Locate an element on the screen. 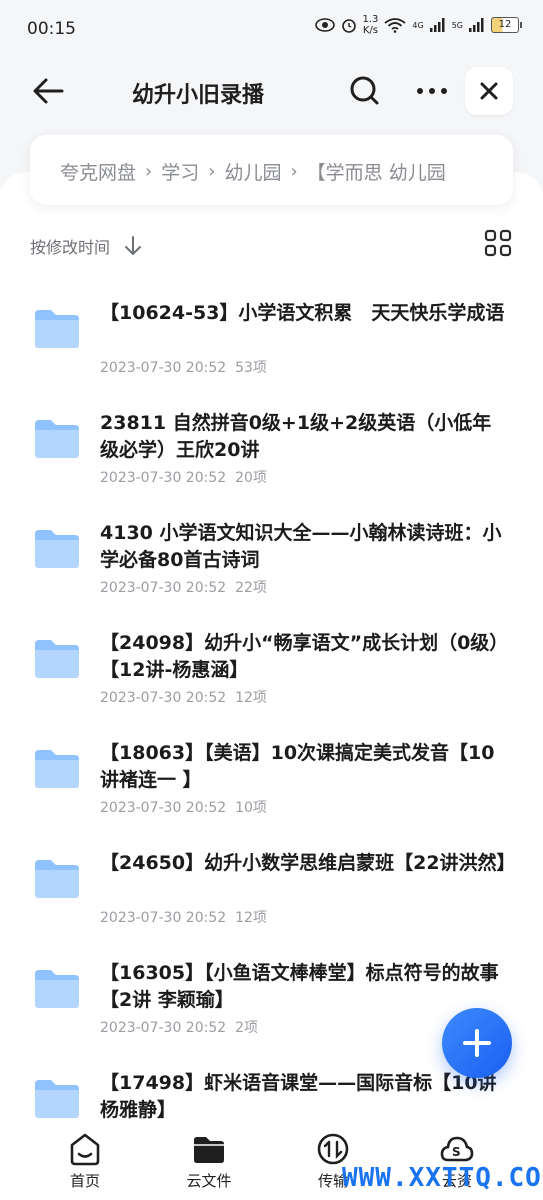 The image size is (543, 1200). status-bar: 00:15 1.3 K/s 4G 5G 12 is located at coordinates (271, 29).